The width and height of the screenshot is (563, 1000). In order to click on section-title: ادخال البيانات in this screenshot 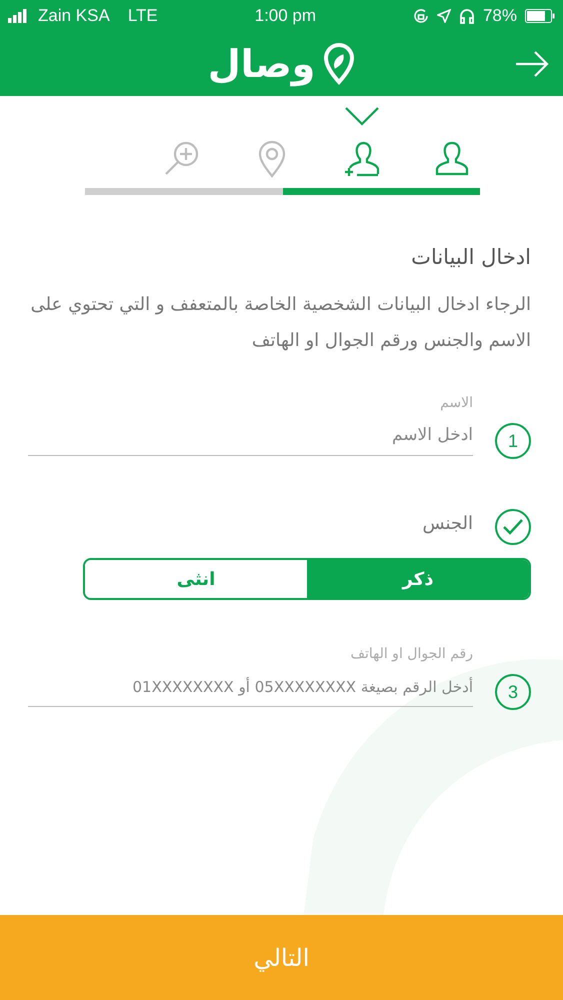, I will do `click(470, 257)`.